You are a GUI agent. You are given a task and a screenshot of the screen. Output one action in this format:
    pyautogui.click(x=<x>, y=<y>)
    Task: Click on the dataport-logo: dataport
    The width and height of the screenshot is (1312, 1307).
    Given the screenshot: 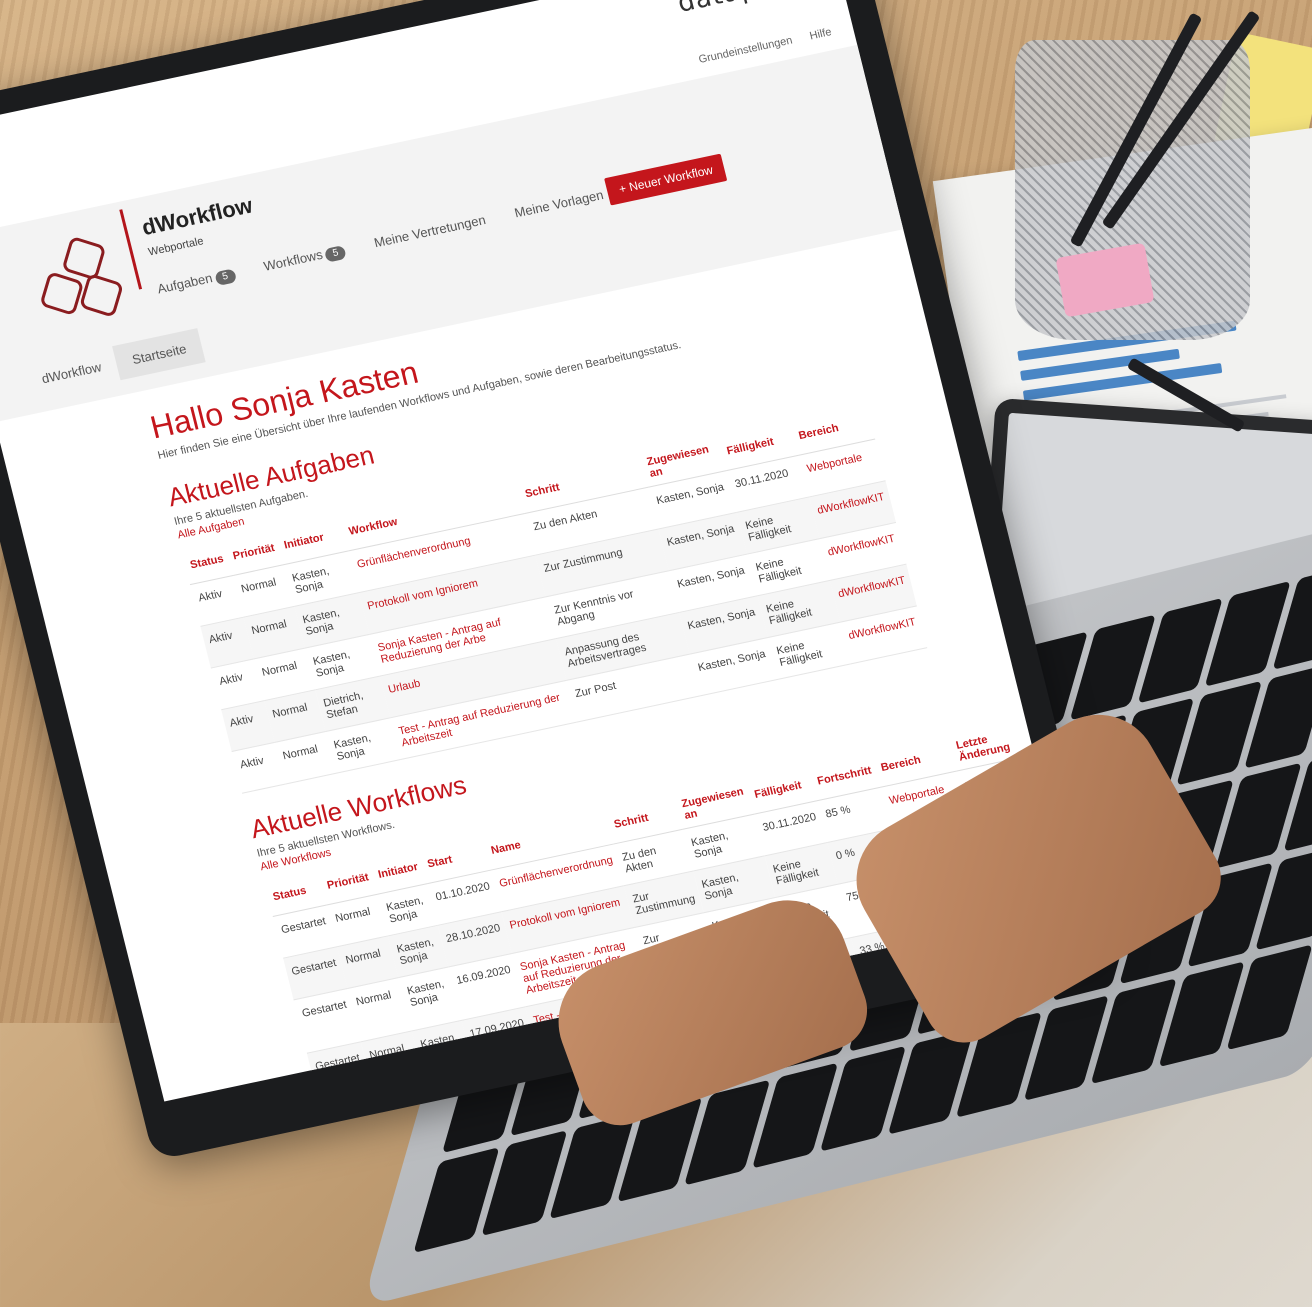 What is the action you would take?
    pyautogui.click(x=746, y=9)
    